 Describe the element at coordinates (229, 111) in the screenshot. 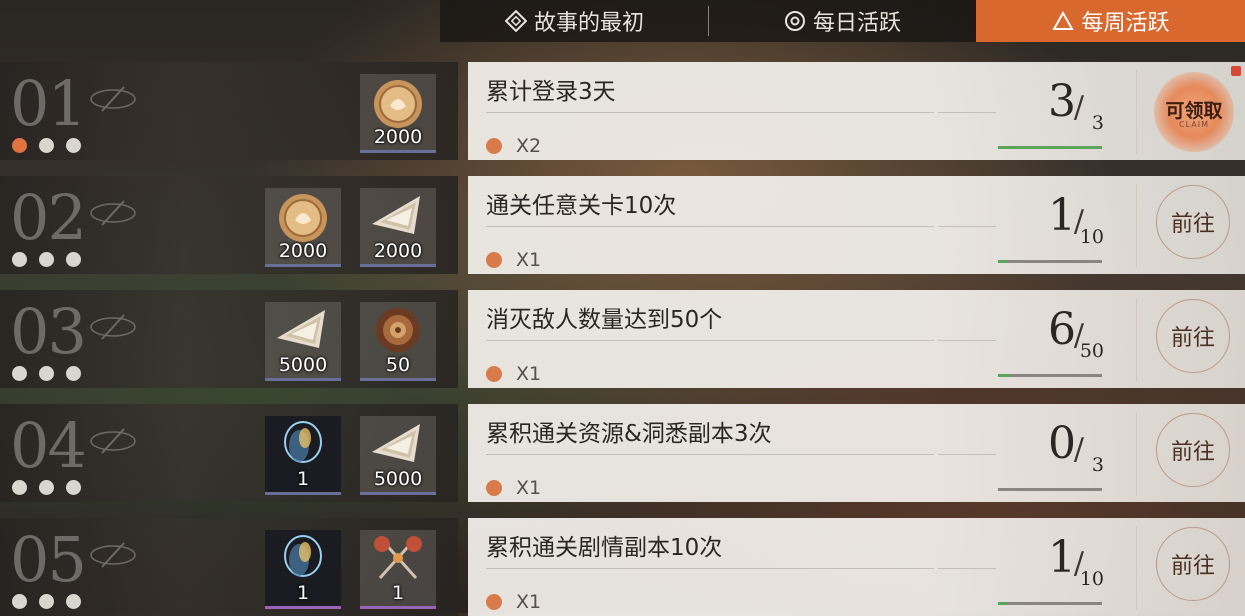

I see `task-reward-panel: 01 2000` at that location.